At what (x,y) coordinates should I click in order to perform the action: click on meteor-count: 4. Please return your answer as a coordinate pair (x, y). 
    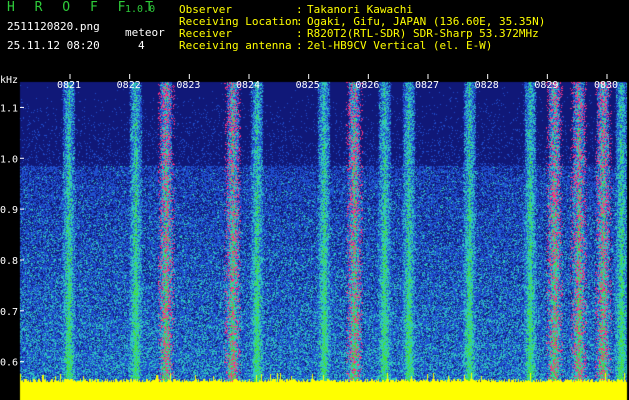
    Looking at the image, I should click on (141, 45).